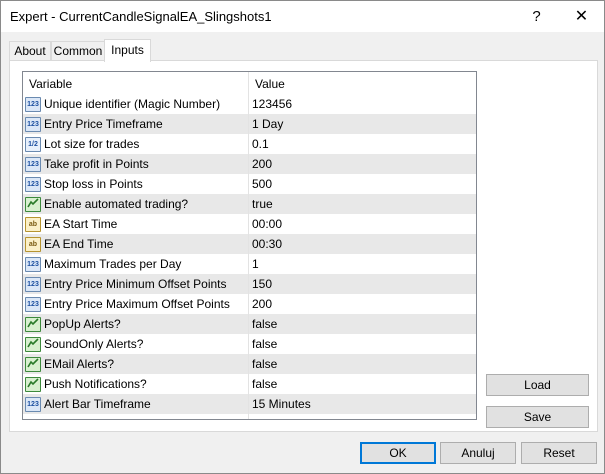  What do you see at coordinates (116, 204) in the screenshot?
I see `variable-name: Enable automated trading?` at bounding box center [116, 204].